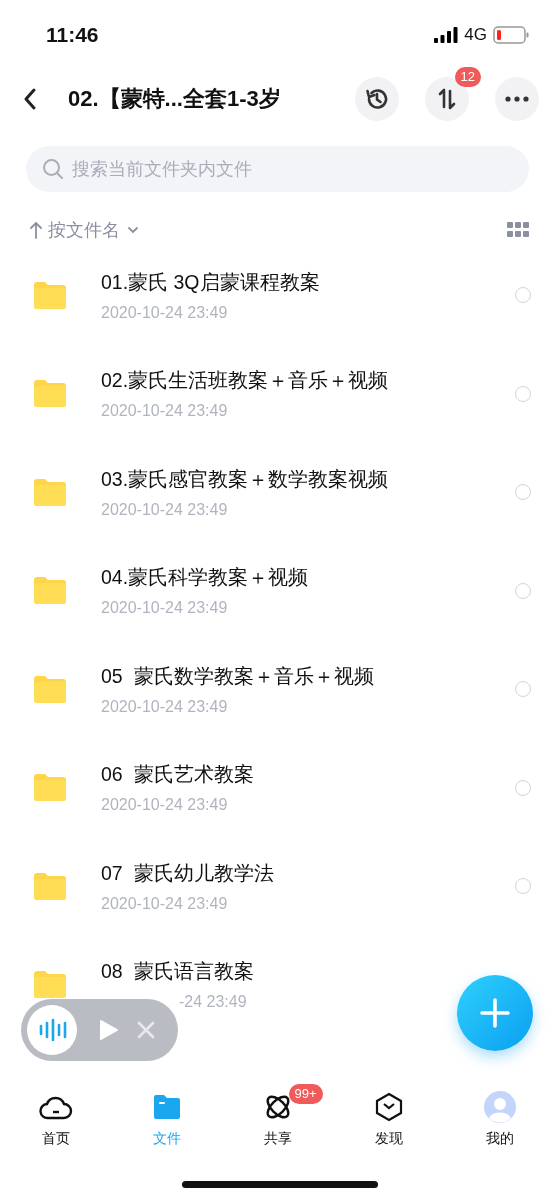  Describe the element at coordinates (146, 1030) in the screenshot. I see `close-icon` at that location.